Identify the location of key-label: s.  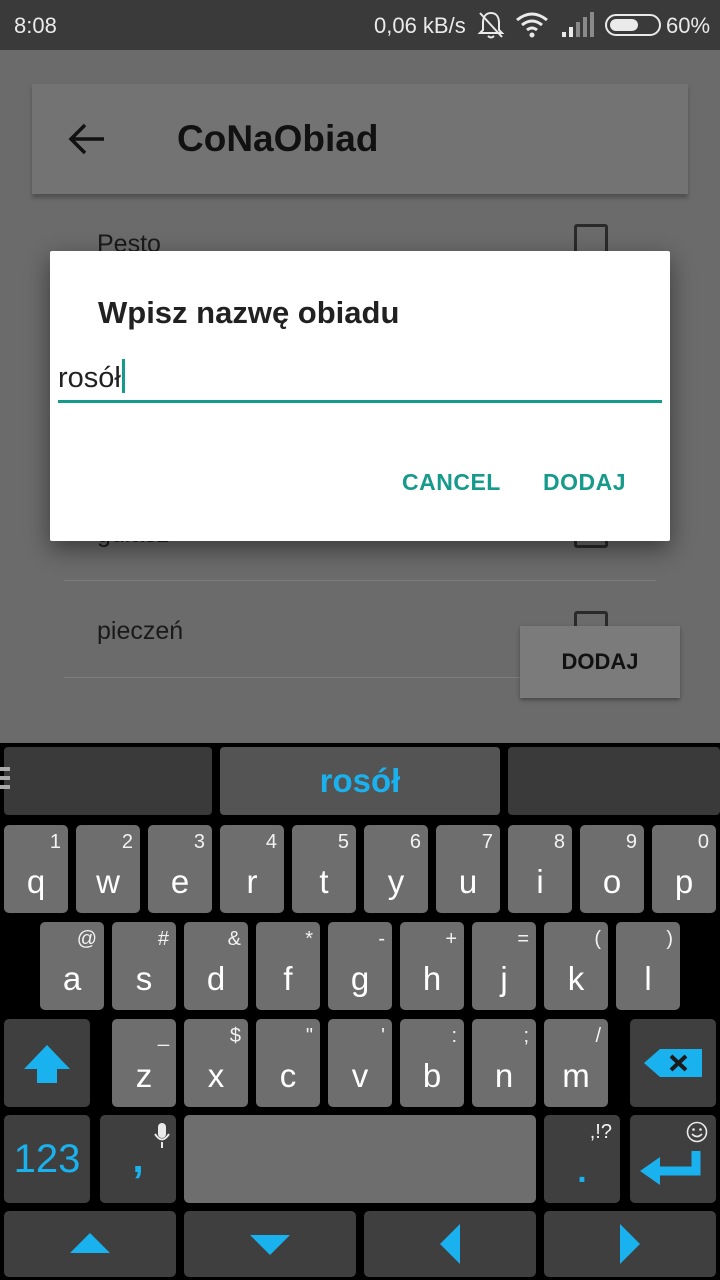
(144, 978).